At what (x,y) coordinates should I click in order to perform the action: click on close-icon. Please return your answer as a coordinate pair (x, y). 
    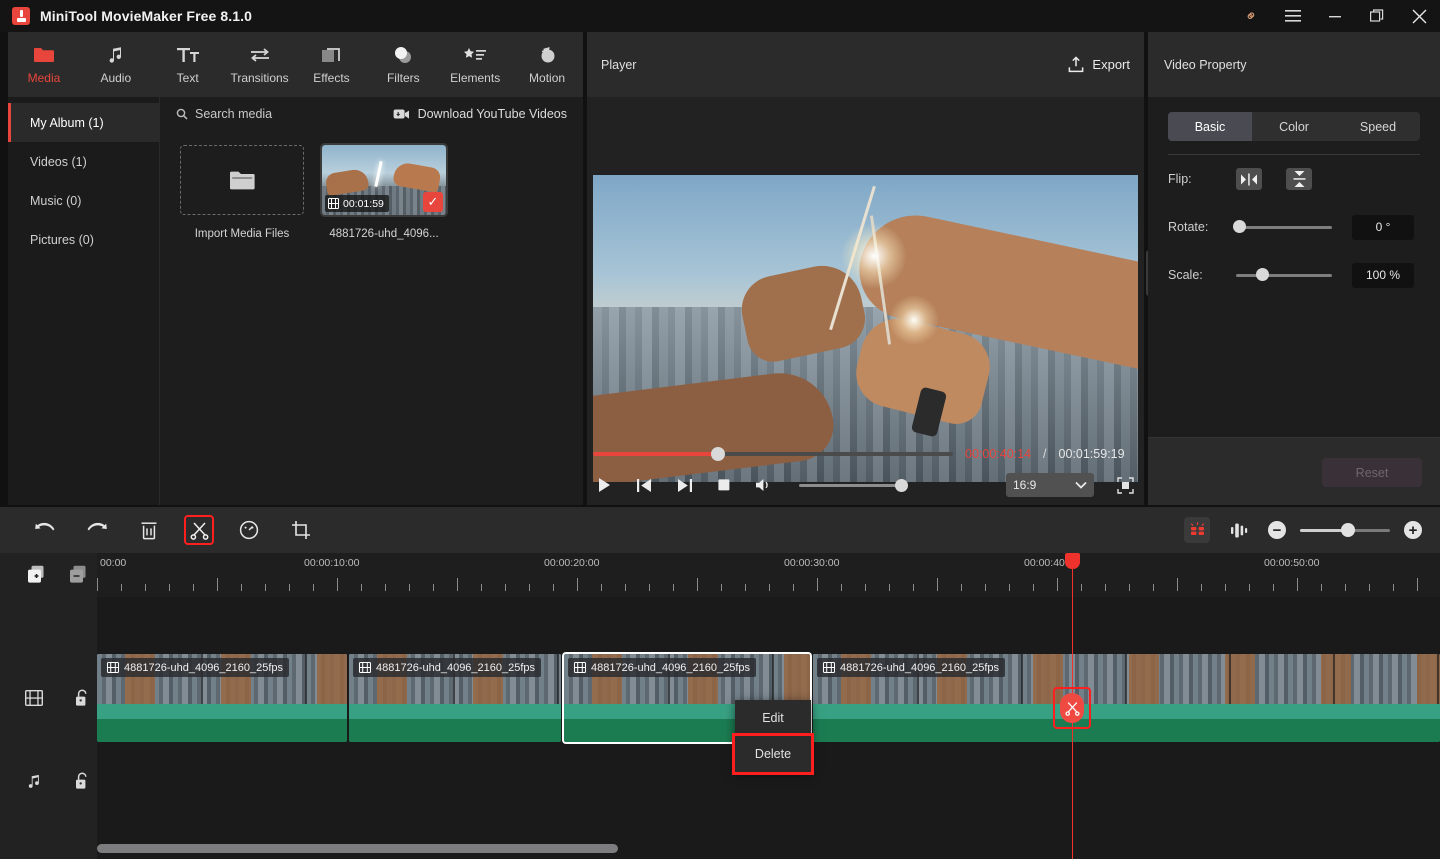
    Looking at the image, I should click on (1419, 16).